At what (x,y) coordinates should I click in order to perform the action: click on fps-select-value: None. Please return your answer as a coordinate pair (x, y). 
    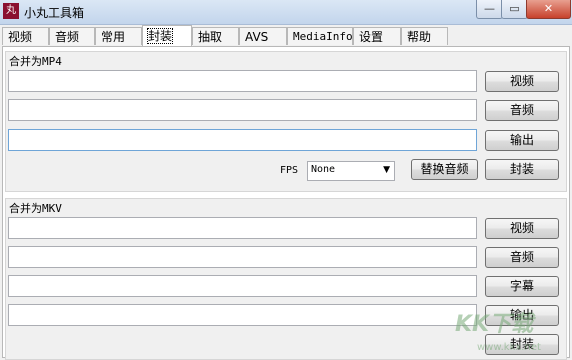
    Looking at the image, I should click on (323, 169).